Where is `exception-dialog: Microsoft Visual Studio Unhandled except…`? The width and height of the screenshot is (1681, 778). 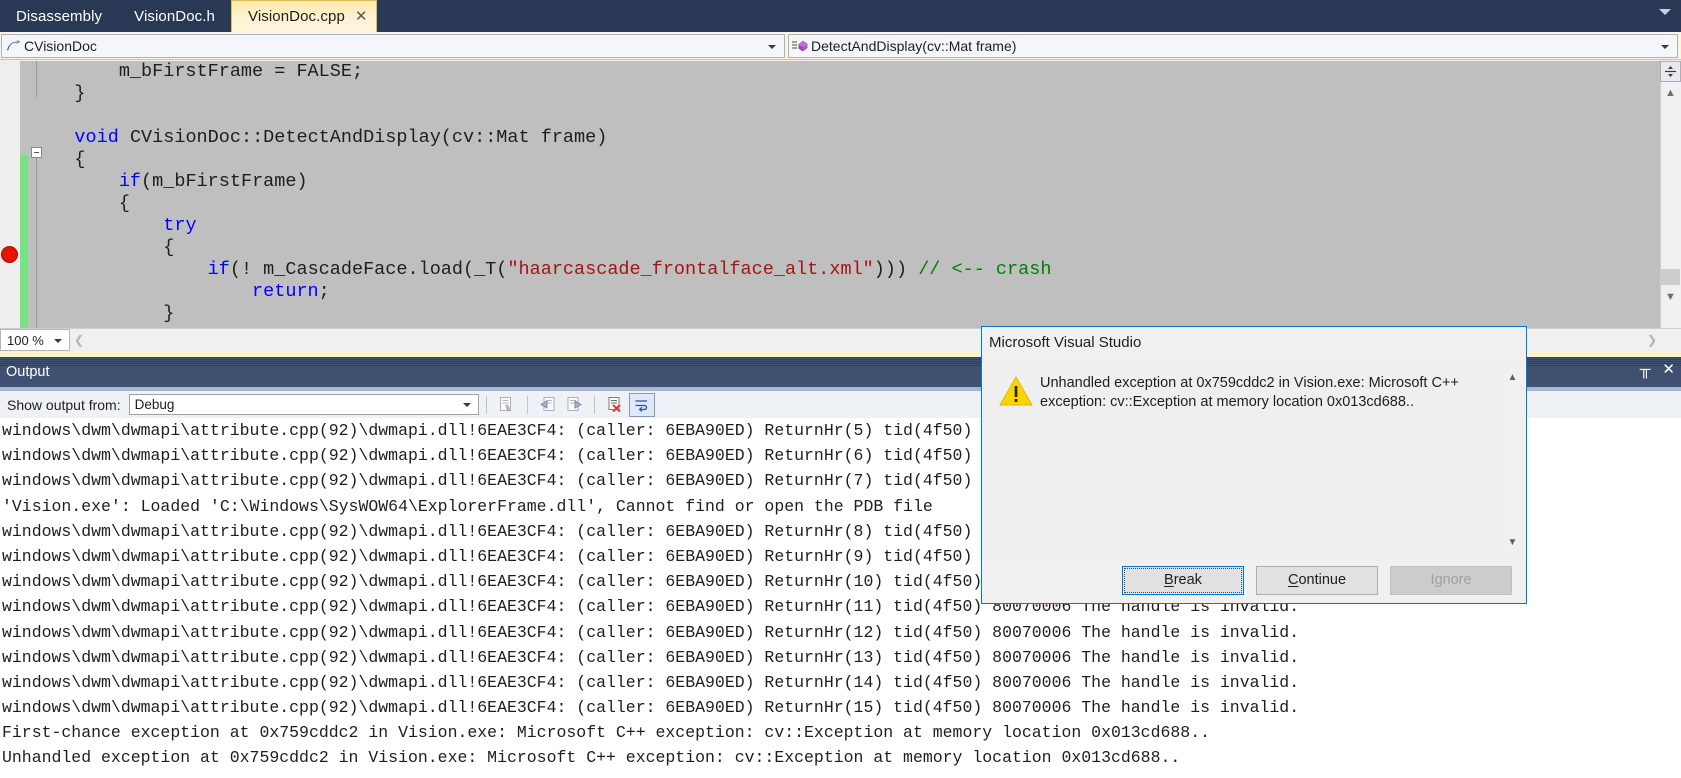
exception-dialog: Microsoft Visual Studio Unhandled except… is located at coordinates (1254, 465).